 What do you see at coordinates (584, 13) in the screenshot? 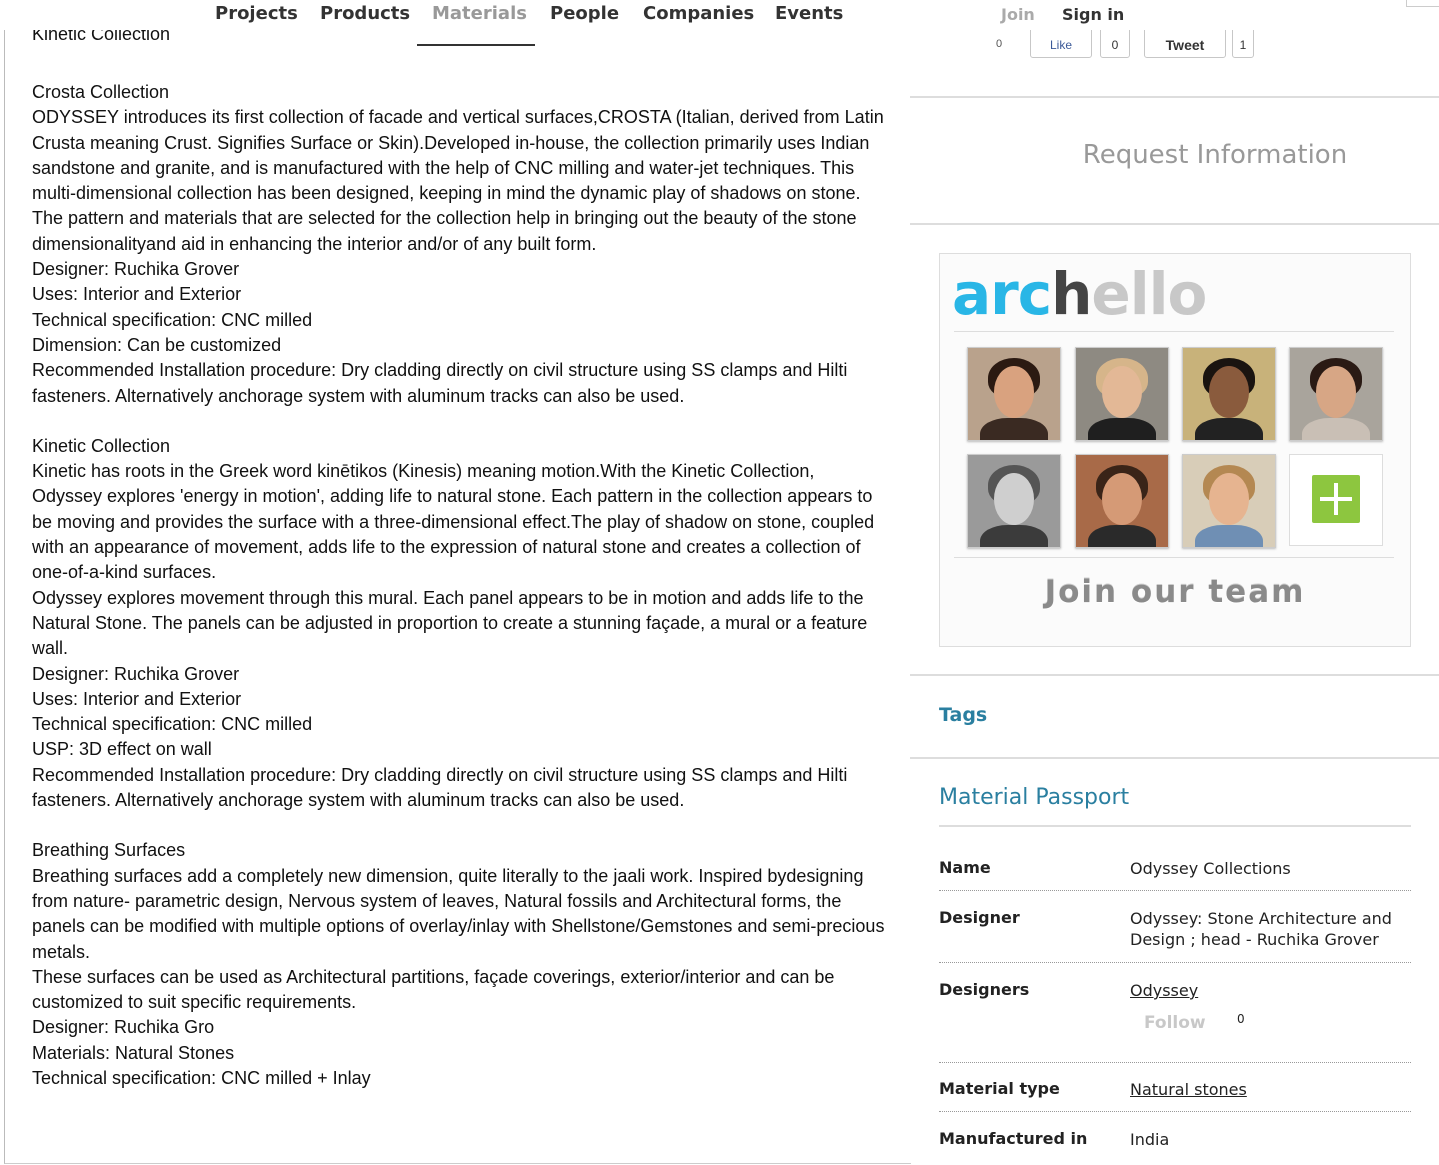
I see `nav-people: People` at bounding box center [584, 13].